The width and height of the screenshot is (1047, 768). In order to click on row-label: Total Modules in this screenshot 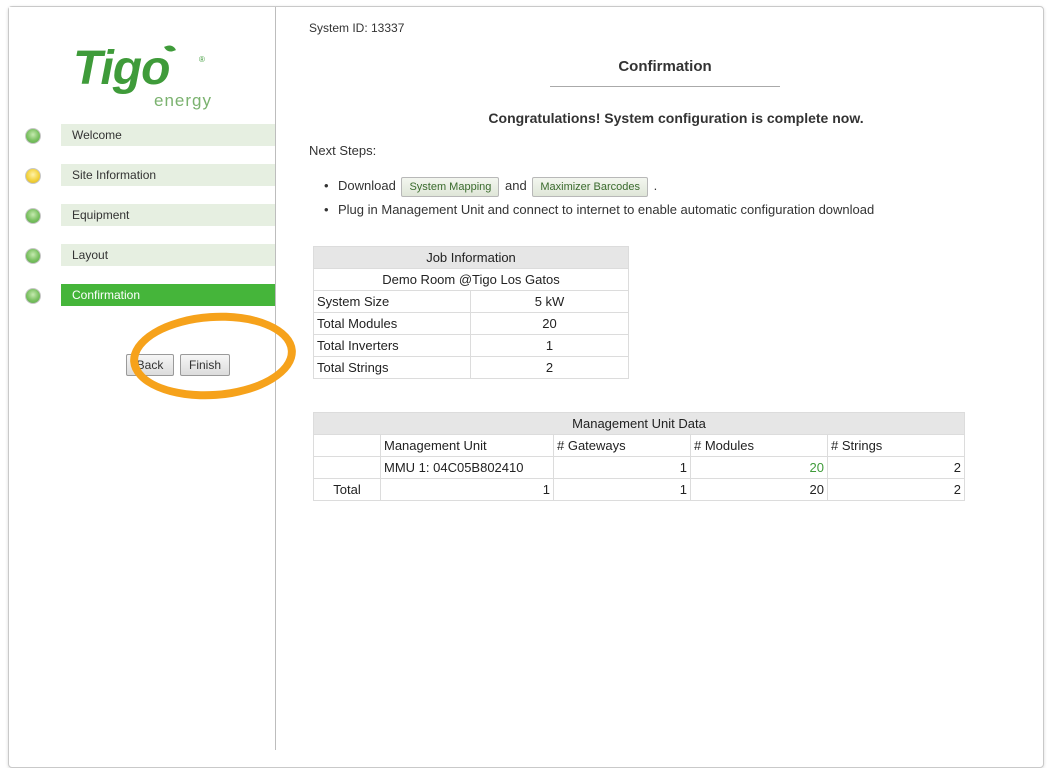, I will do `click(392, 323)`.